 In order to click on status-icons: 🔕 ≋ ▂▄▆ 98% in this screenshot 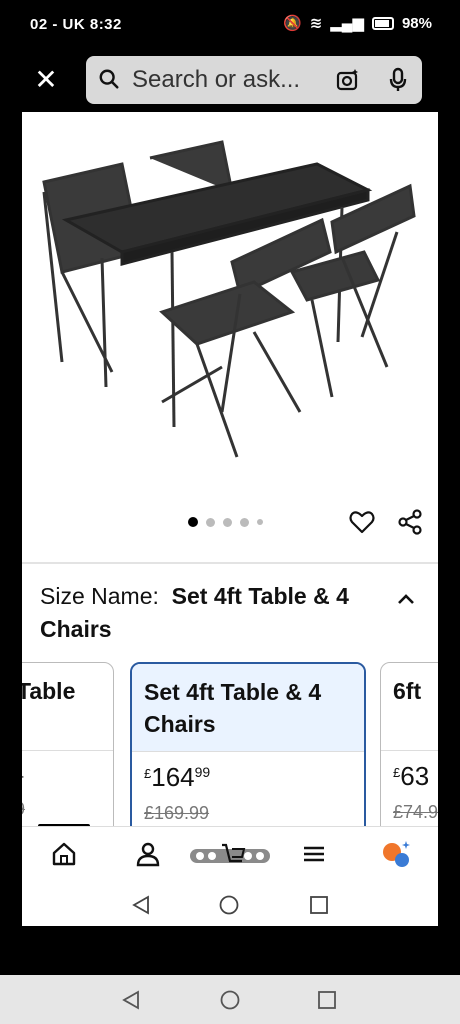, I will do `click(357, 23)`.